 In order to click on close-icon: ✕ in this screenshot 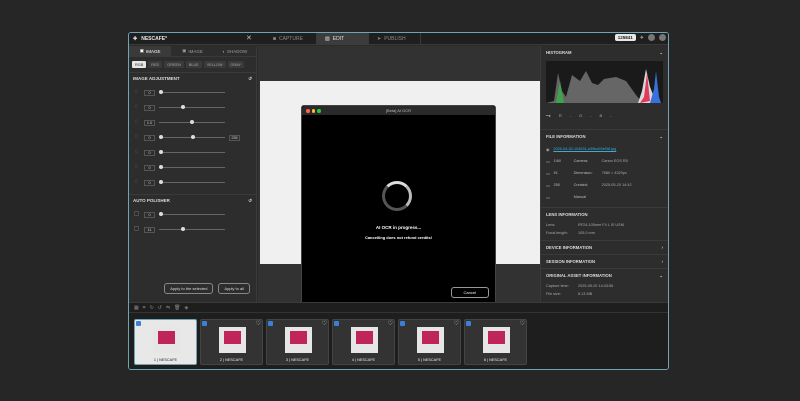, I will do `click(249, 38)`.